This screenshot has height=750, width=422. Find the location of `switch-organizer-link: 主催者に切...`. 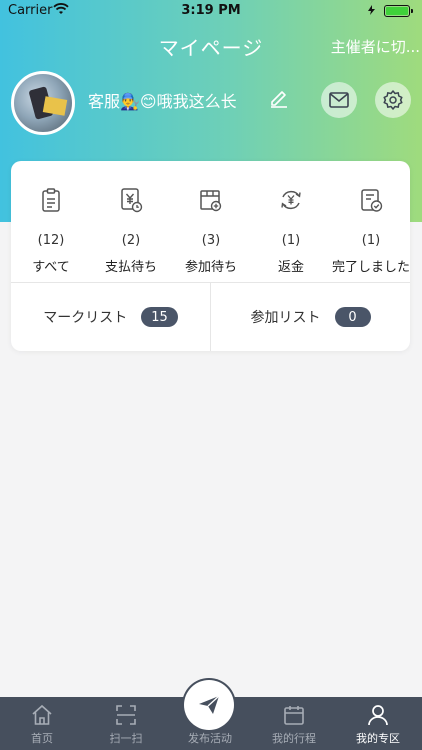

switch-organizer-link: 主催者に切... is located at coordinates (375, 46).